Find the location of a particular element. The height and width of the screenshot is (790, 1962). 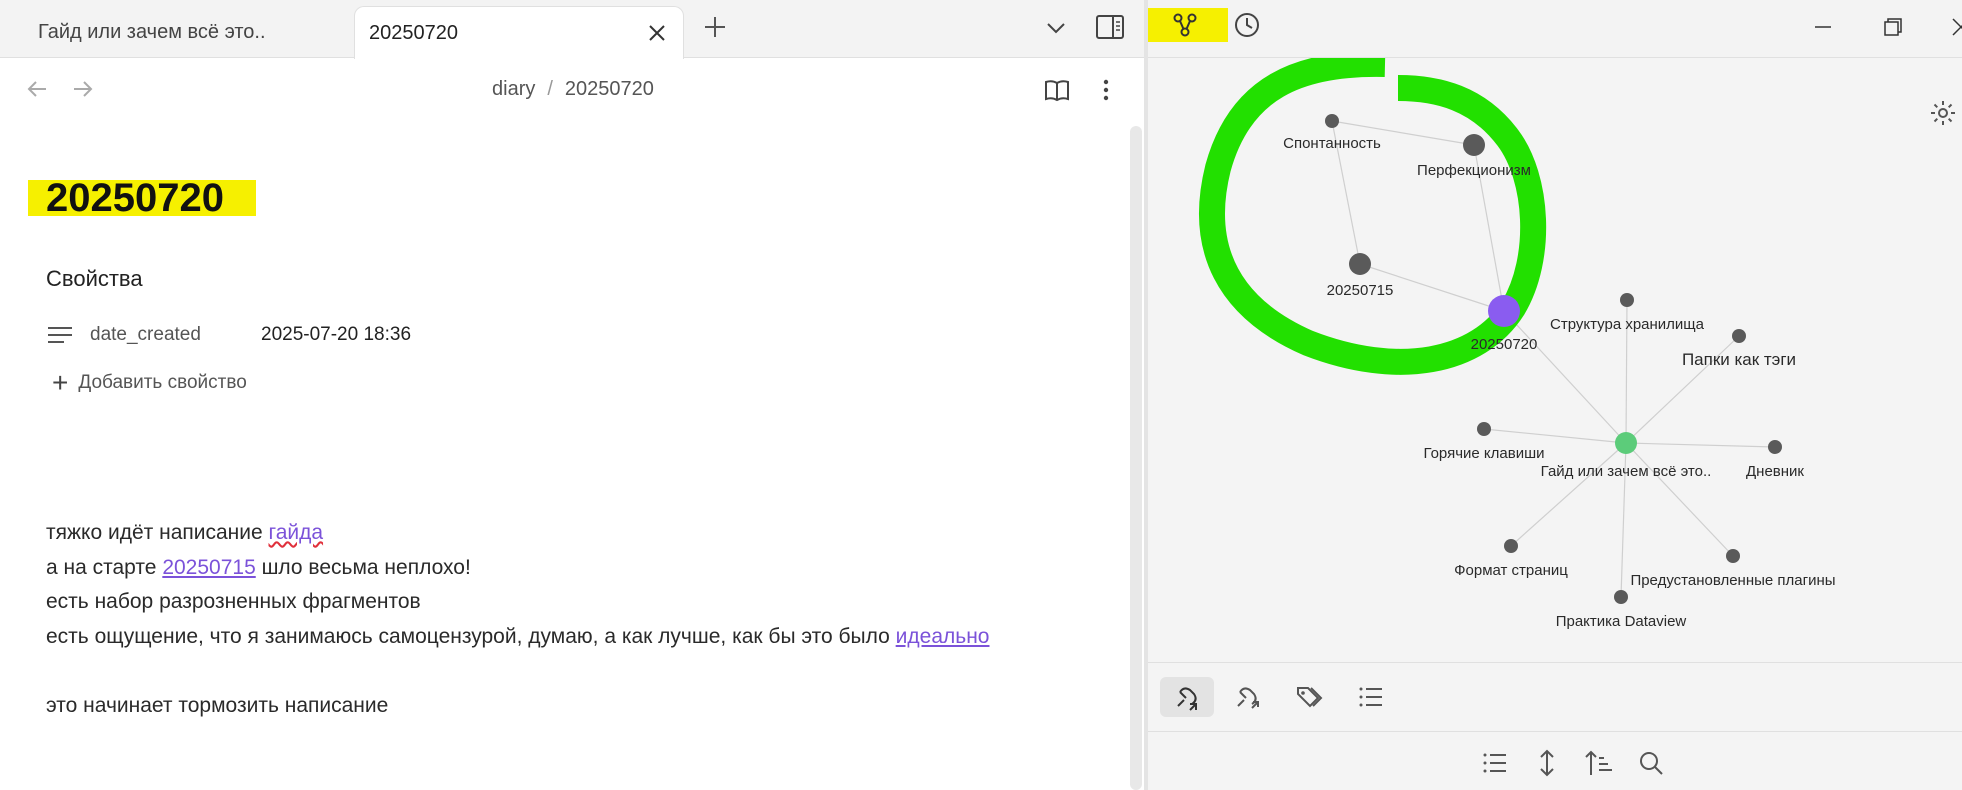

show-more-context-button is located at coordinates (1547, 763).